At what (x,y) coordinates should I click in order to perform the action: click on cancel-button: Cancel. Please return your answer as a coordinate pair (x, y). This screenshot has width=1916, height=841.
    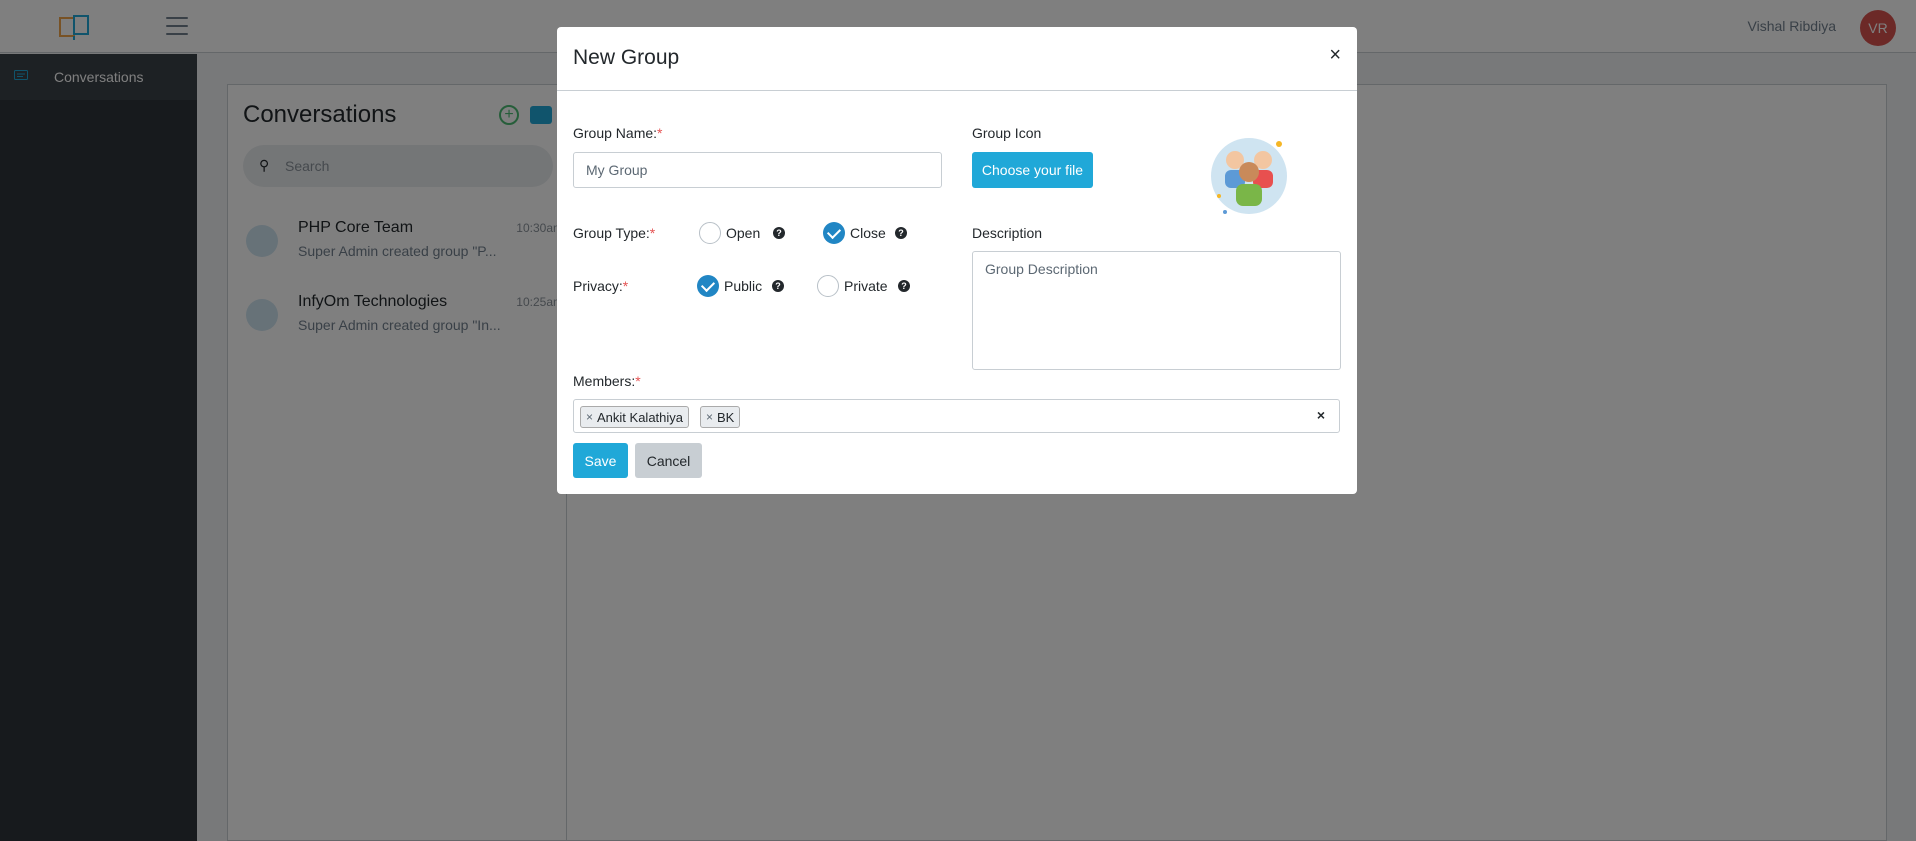
    Looking at the image, I should click on (668, 460).